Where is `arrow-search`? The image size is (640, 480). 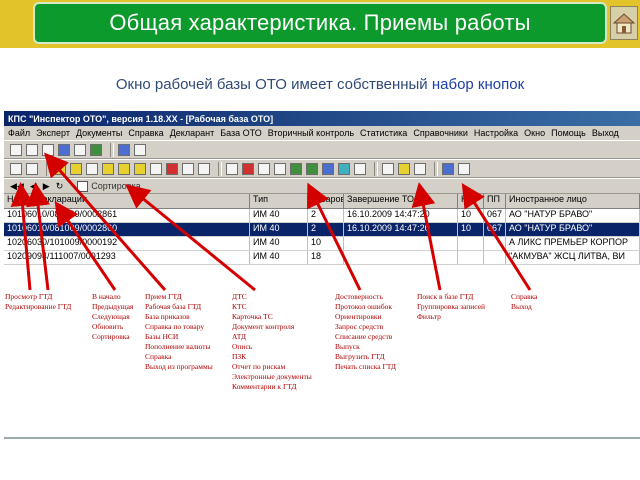
arrow-search is located at coordinates (426, 236).